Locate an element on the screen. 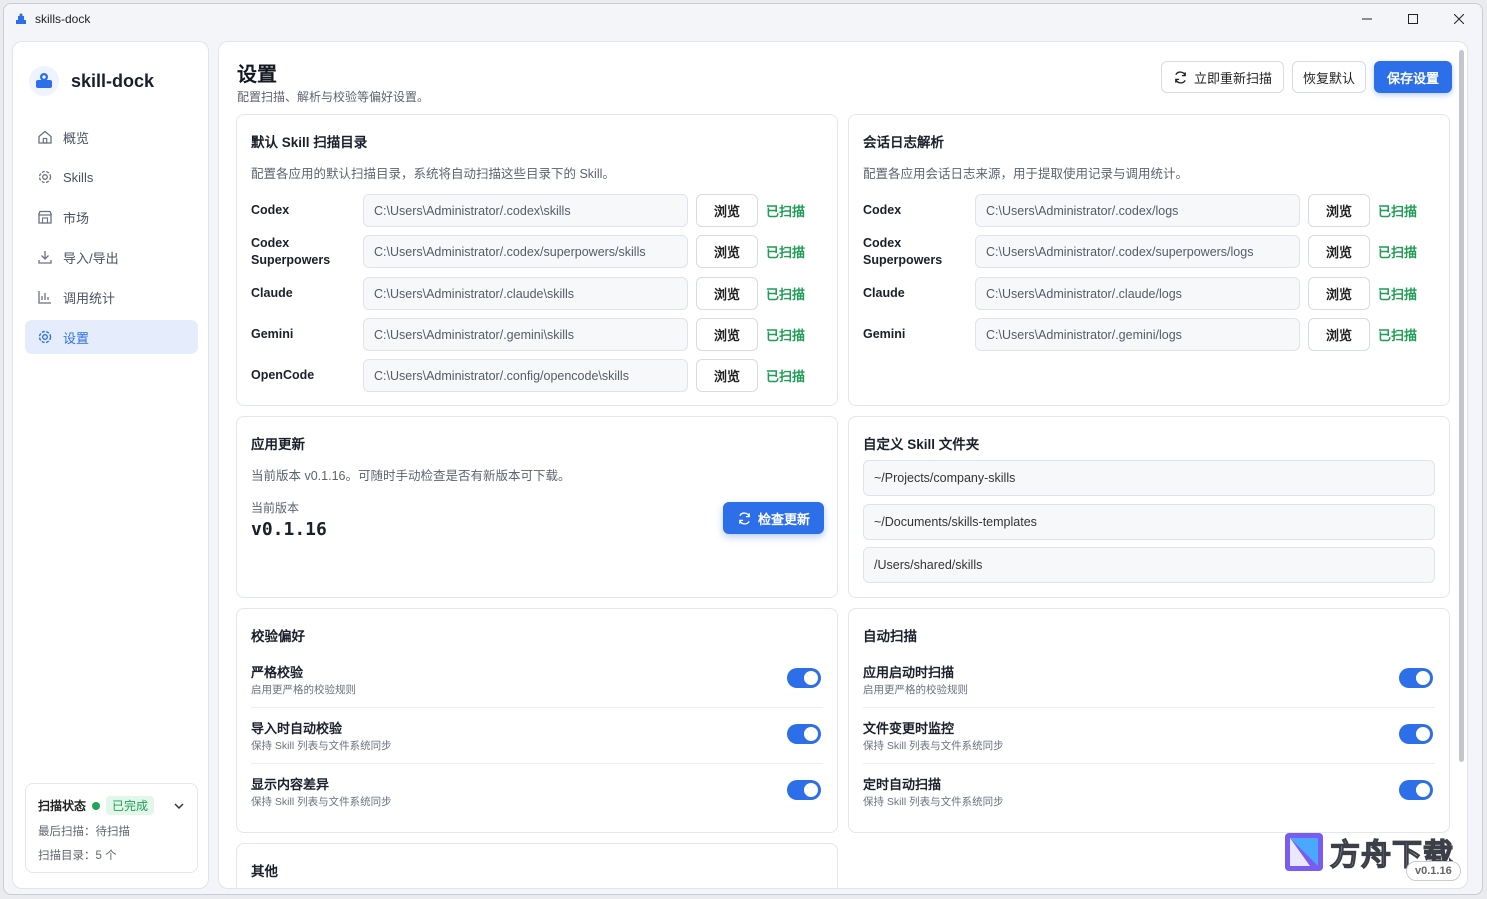 This screenshot has width=1487, height=899. dir-path-input: C:\Users\Administrator/.gemini\skills is located at coordinates (525, 334).